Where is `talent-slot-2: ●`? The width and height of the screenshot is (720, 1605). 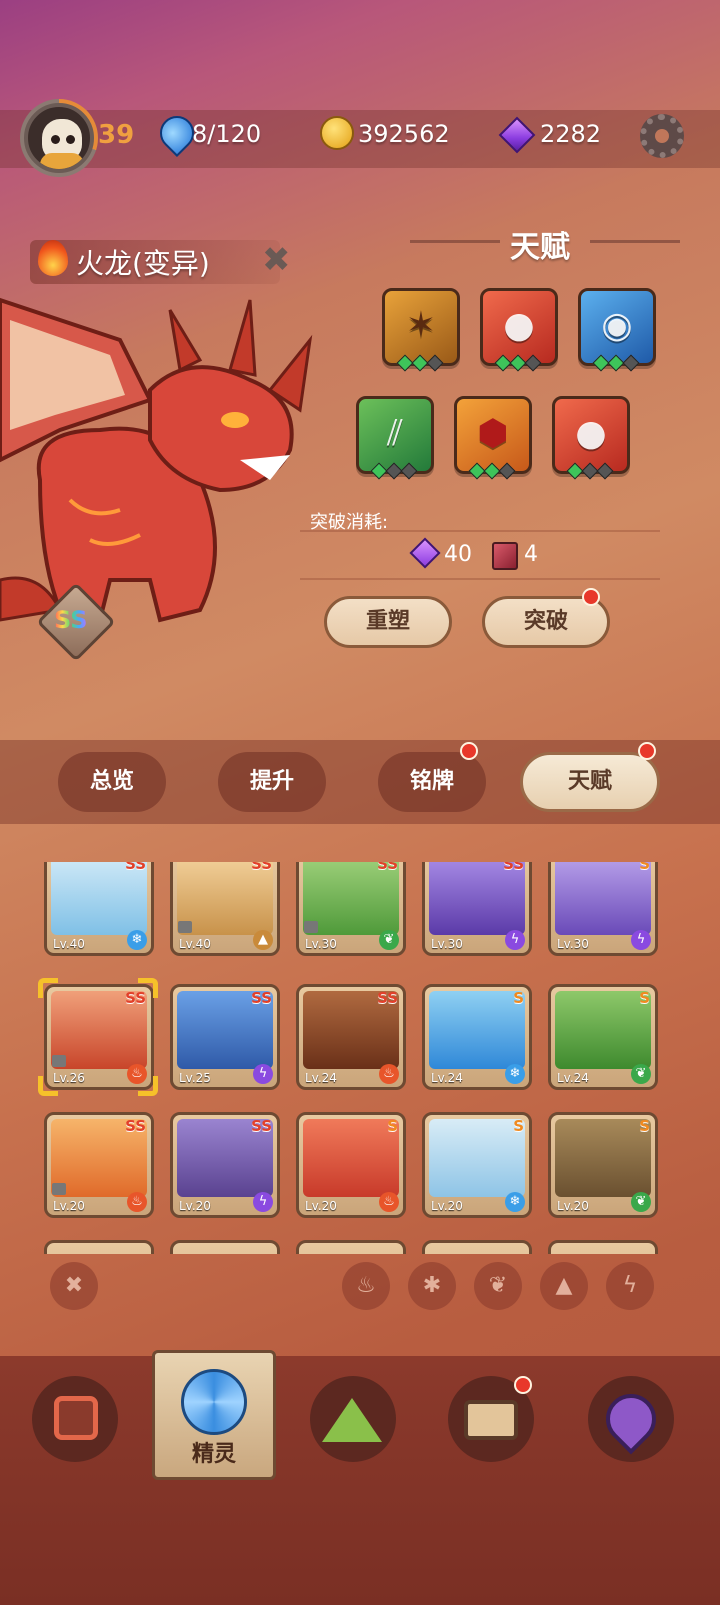
talent-slot-2: ● is located at coordinates (519, 330).